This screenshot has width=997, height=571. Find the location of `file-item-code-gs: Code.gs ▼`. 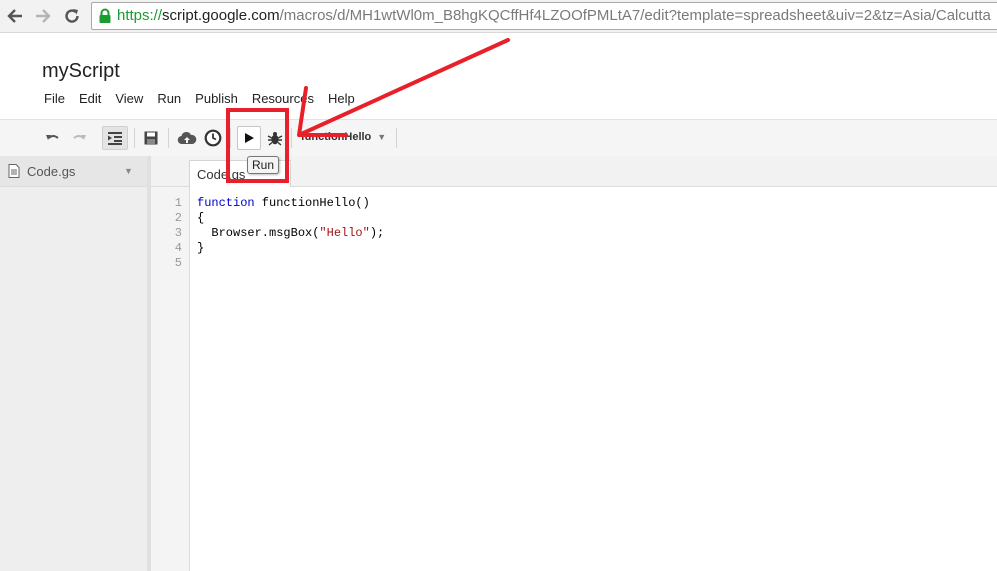

file-item-code-gs: Code.gs ▼ is located at coordinates (73, 171).